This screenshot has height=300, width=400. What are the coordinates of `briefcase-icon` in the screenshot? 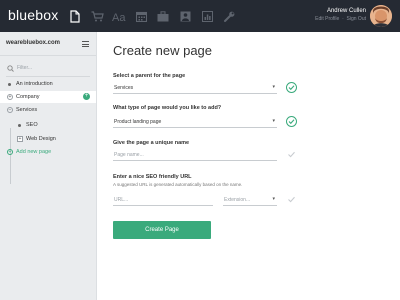 It's located at (163, 16).